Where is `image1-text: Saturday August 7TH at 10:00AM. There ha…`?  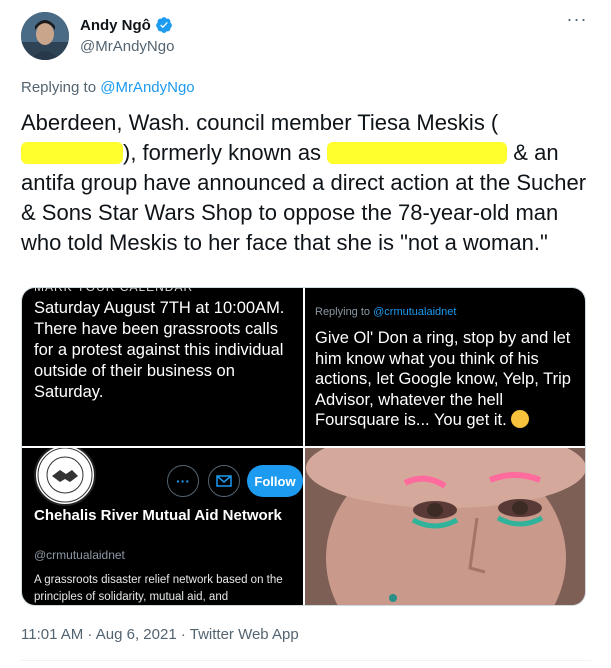 image1-text: Saturday August 7TH at 10:00AM. There ha… is located at coordinates (159, 350).